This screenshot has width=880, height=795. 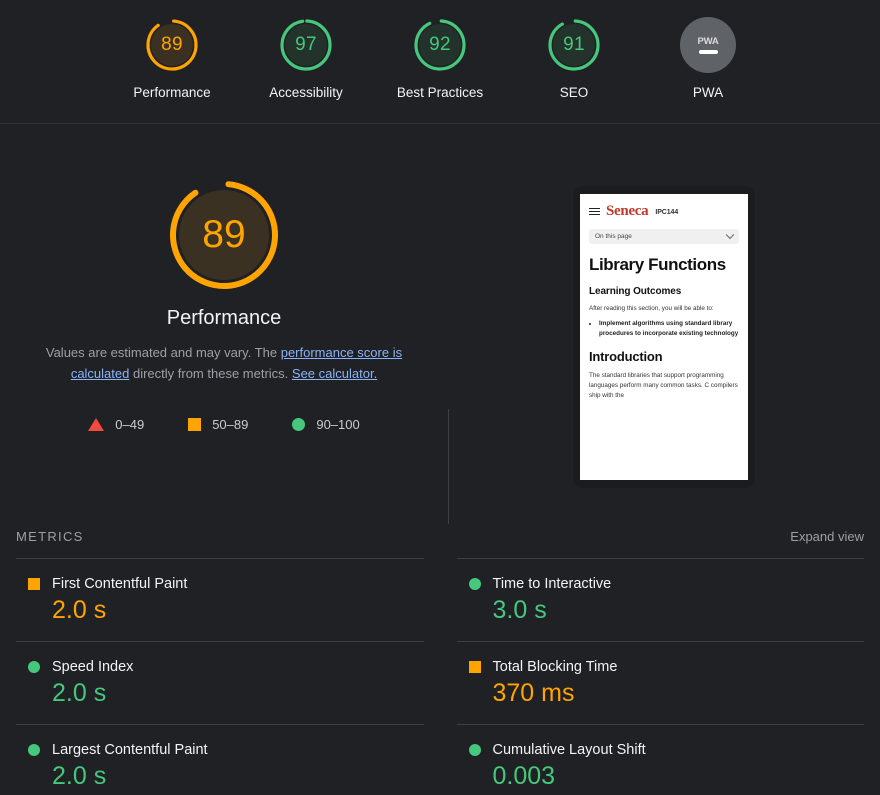 I want to click on score-item-performance: 89 Performance, so click(x=172, y=58).